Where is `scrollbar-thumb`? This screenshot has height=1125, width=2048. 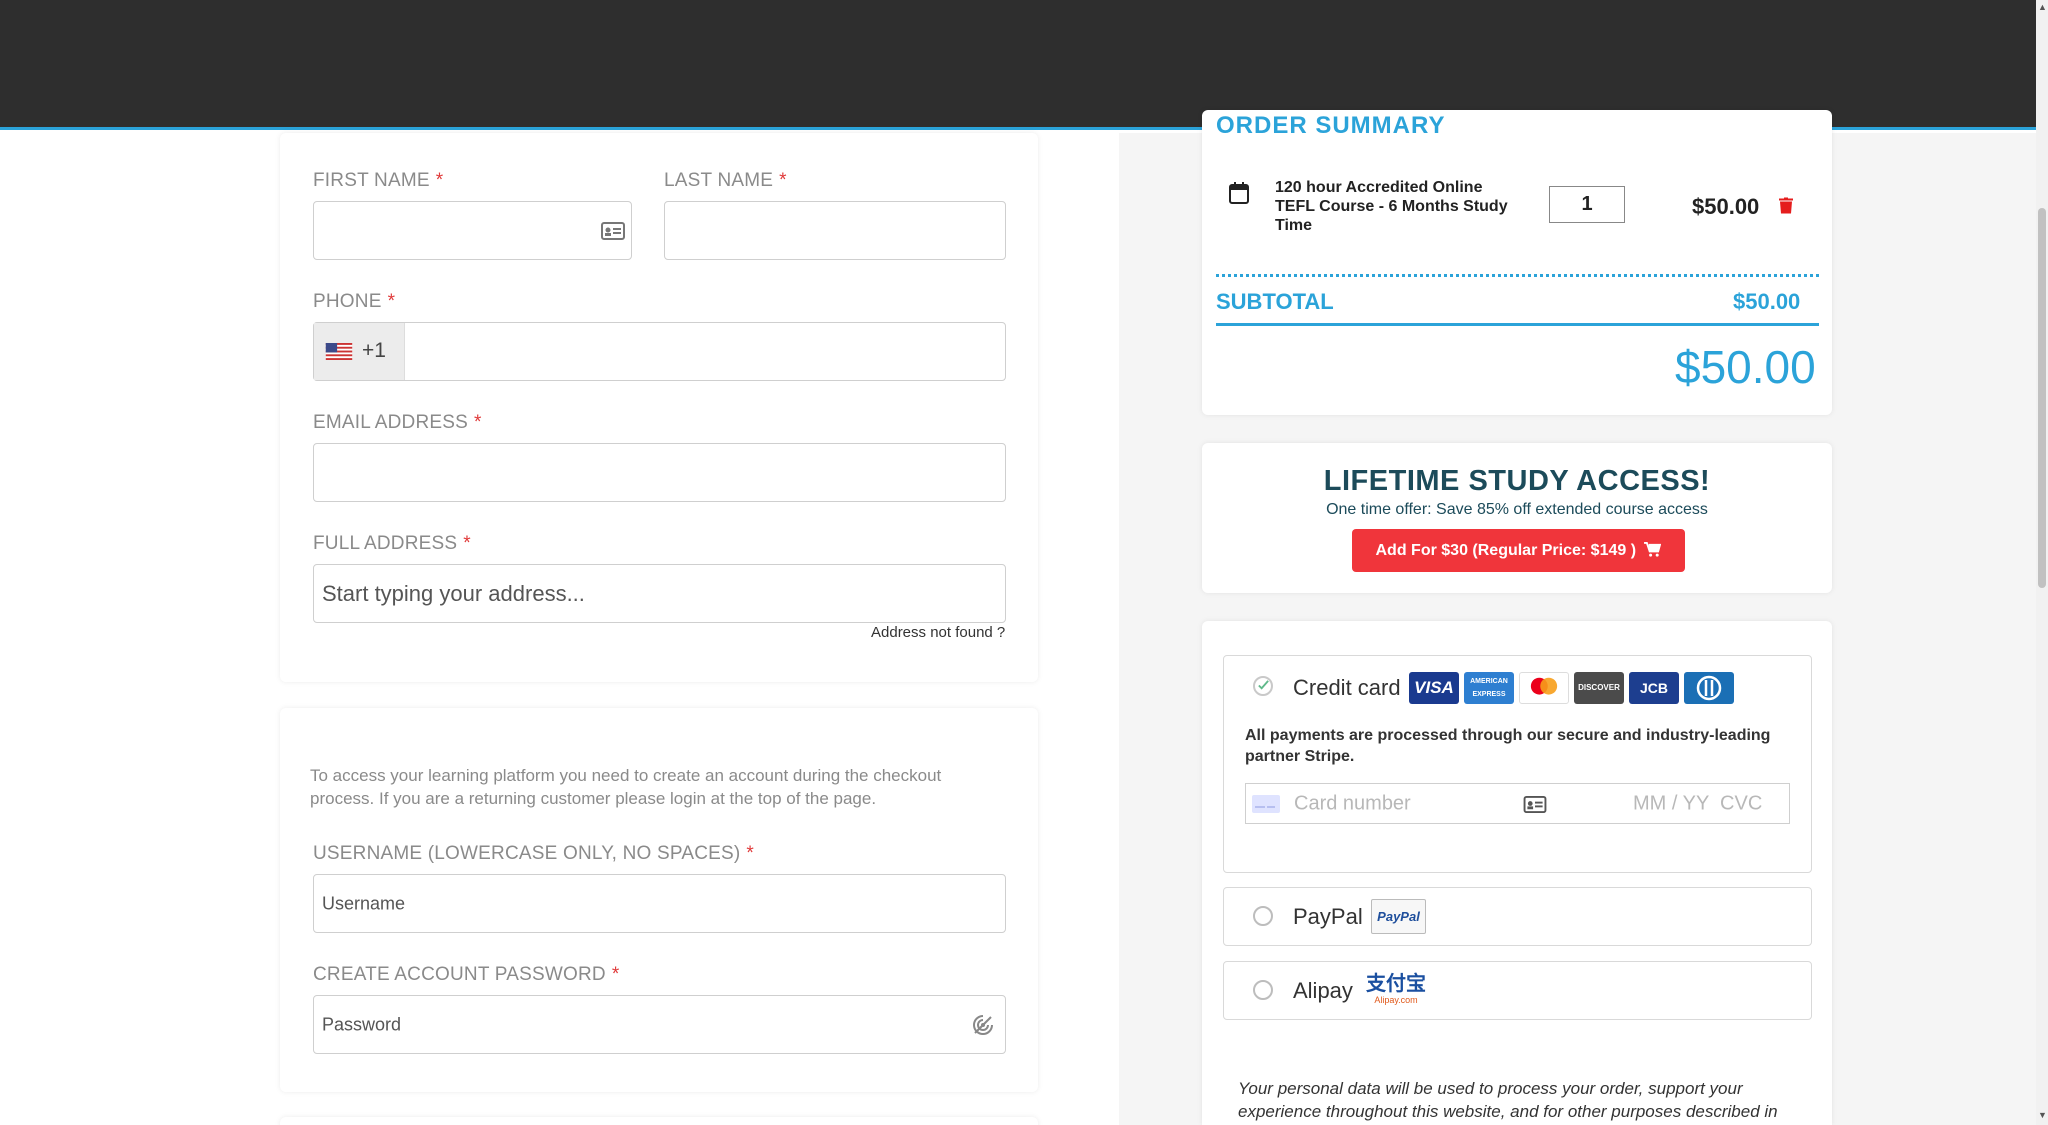
scrollbar-thumb is located at coordinates (2042, 398).